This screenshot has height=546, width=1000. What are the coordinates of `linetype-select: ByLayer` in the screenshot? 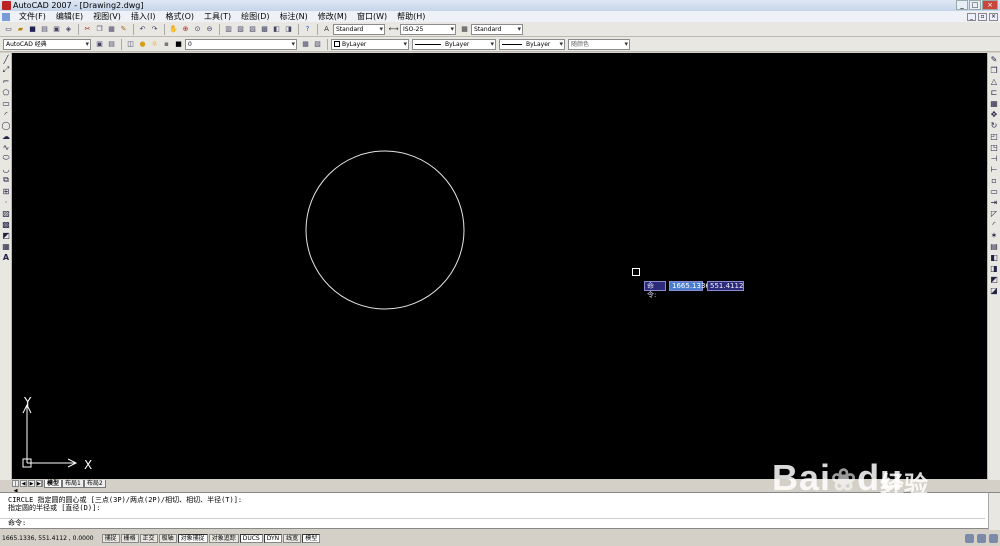 It's located at (454, 44).